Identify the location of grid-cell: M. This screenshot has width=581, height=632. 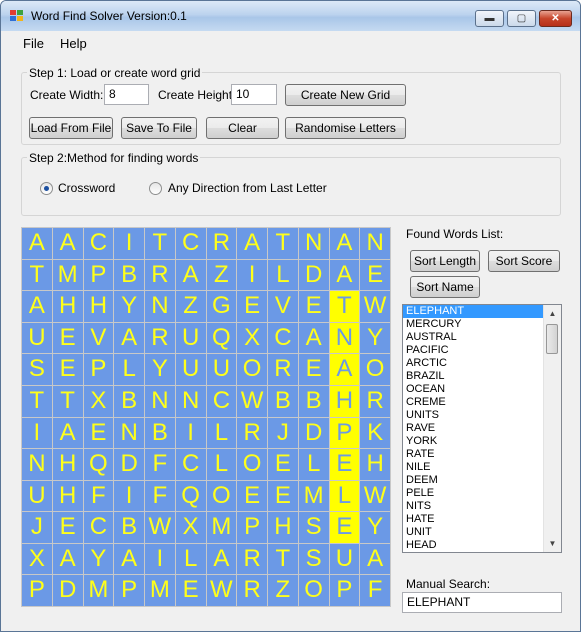
(98, 590).